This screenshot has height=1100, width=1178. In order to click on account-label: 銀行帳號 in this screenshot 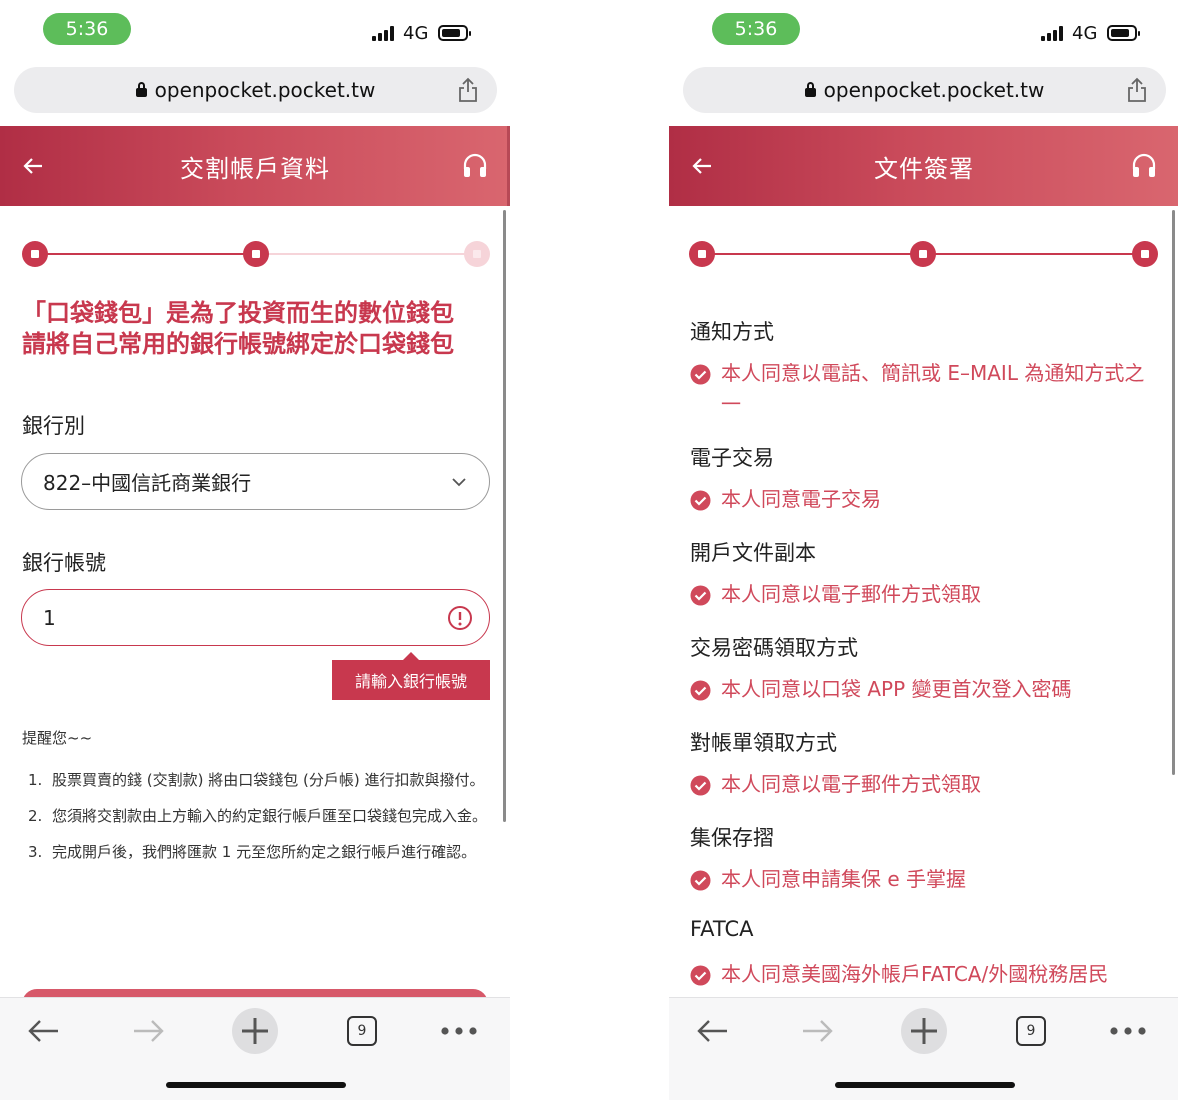, I will do `click(64, 563)`.